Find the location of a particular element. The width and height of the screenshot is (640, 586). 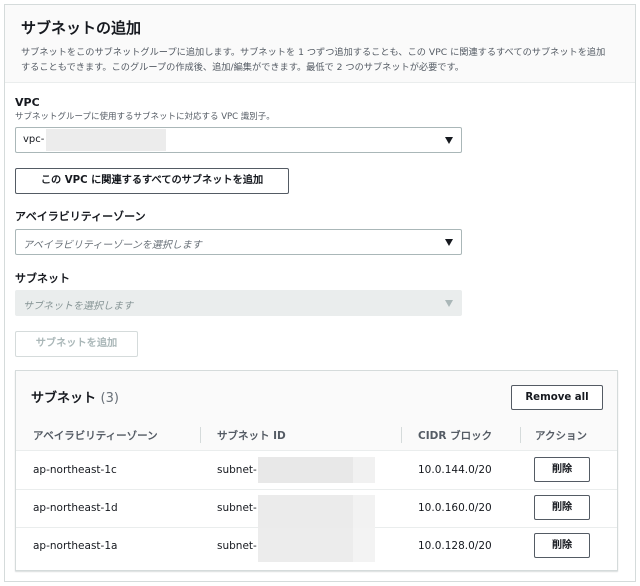

redacted-vpc-id is located at coordinates (106, 140).